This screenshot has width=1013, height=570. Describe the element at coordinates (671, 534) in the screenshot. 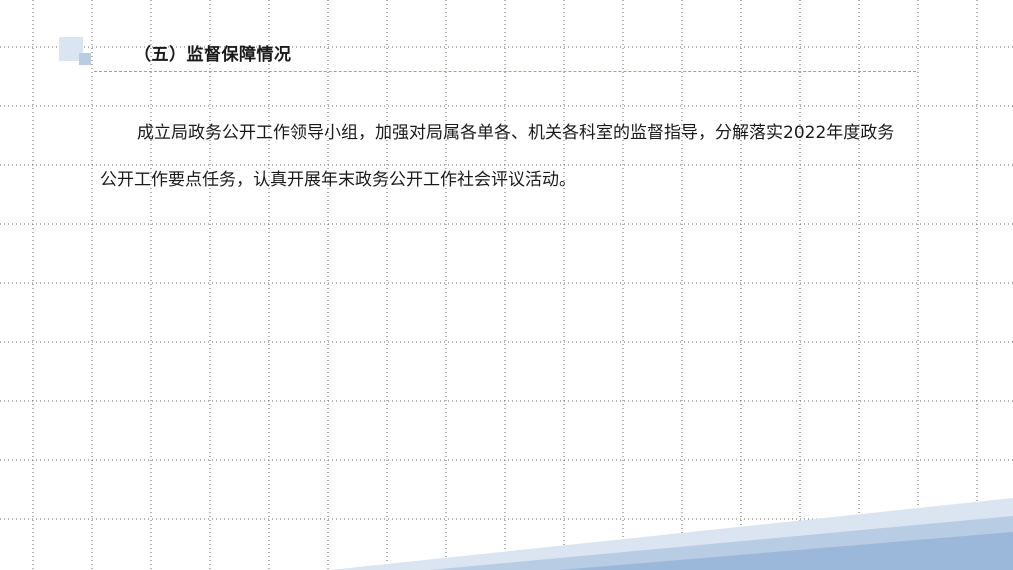

I see `bottom-right-wedge-decoration` at that location.